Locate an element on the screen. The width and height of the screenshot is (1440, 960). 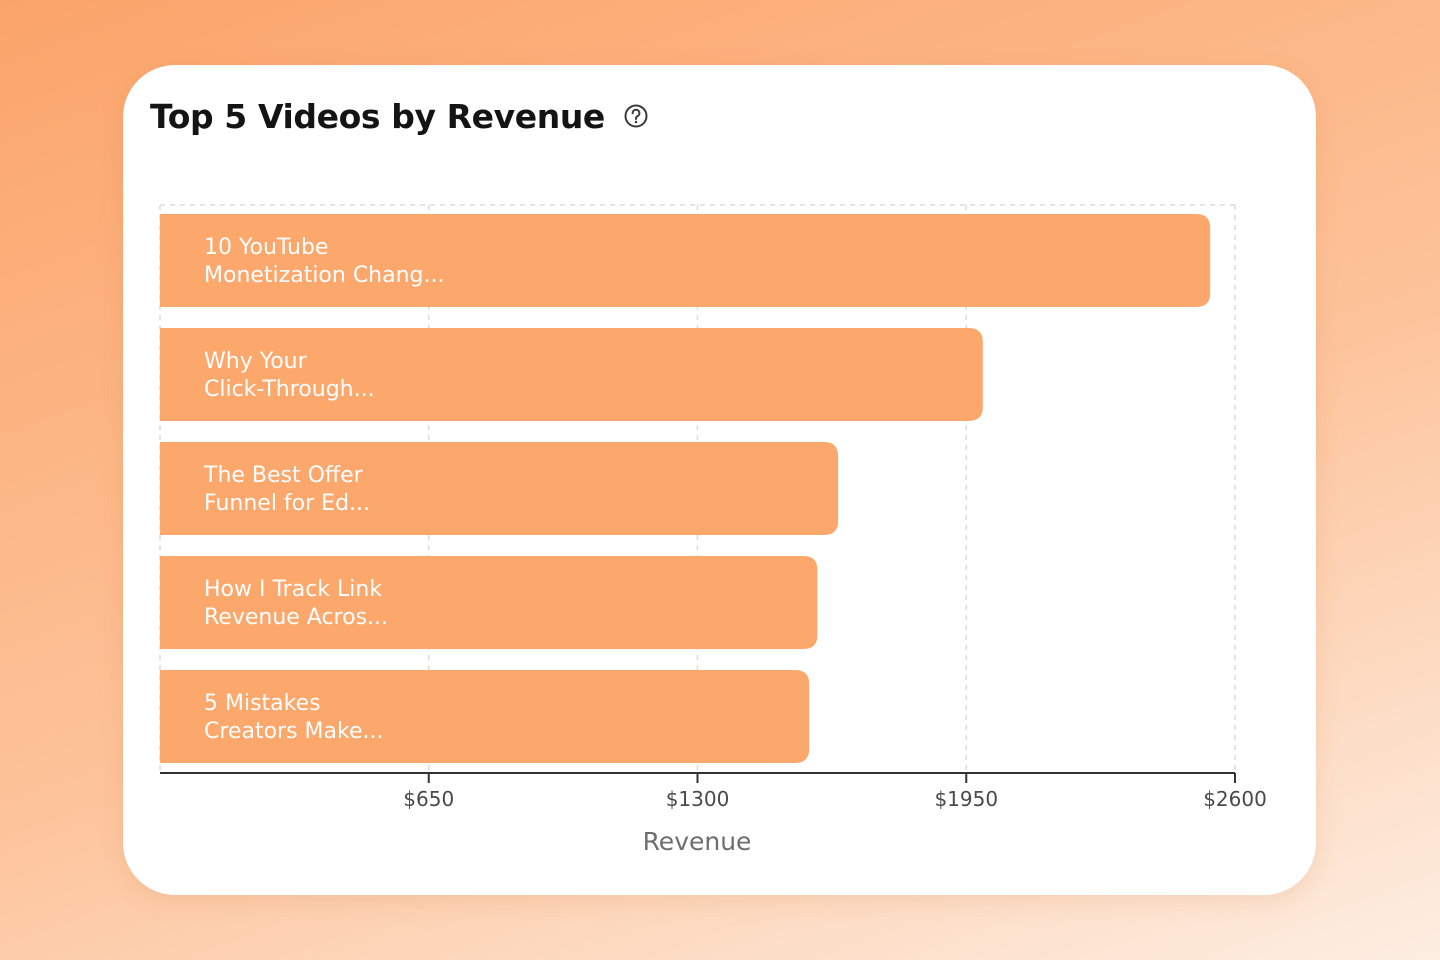
x-tick-label-2: $1950 is located at coordinates (966, 799).